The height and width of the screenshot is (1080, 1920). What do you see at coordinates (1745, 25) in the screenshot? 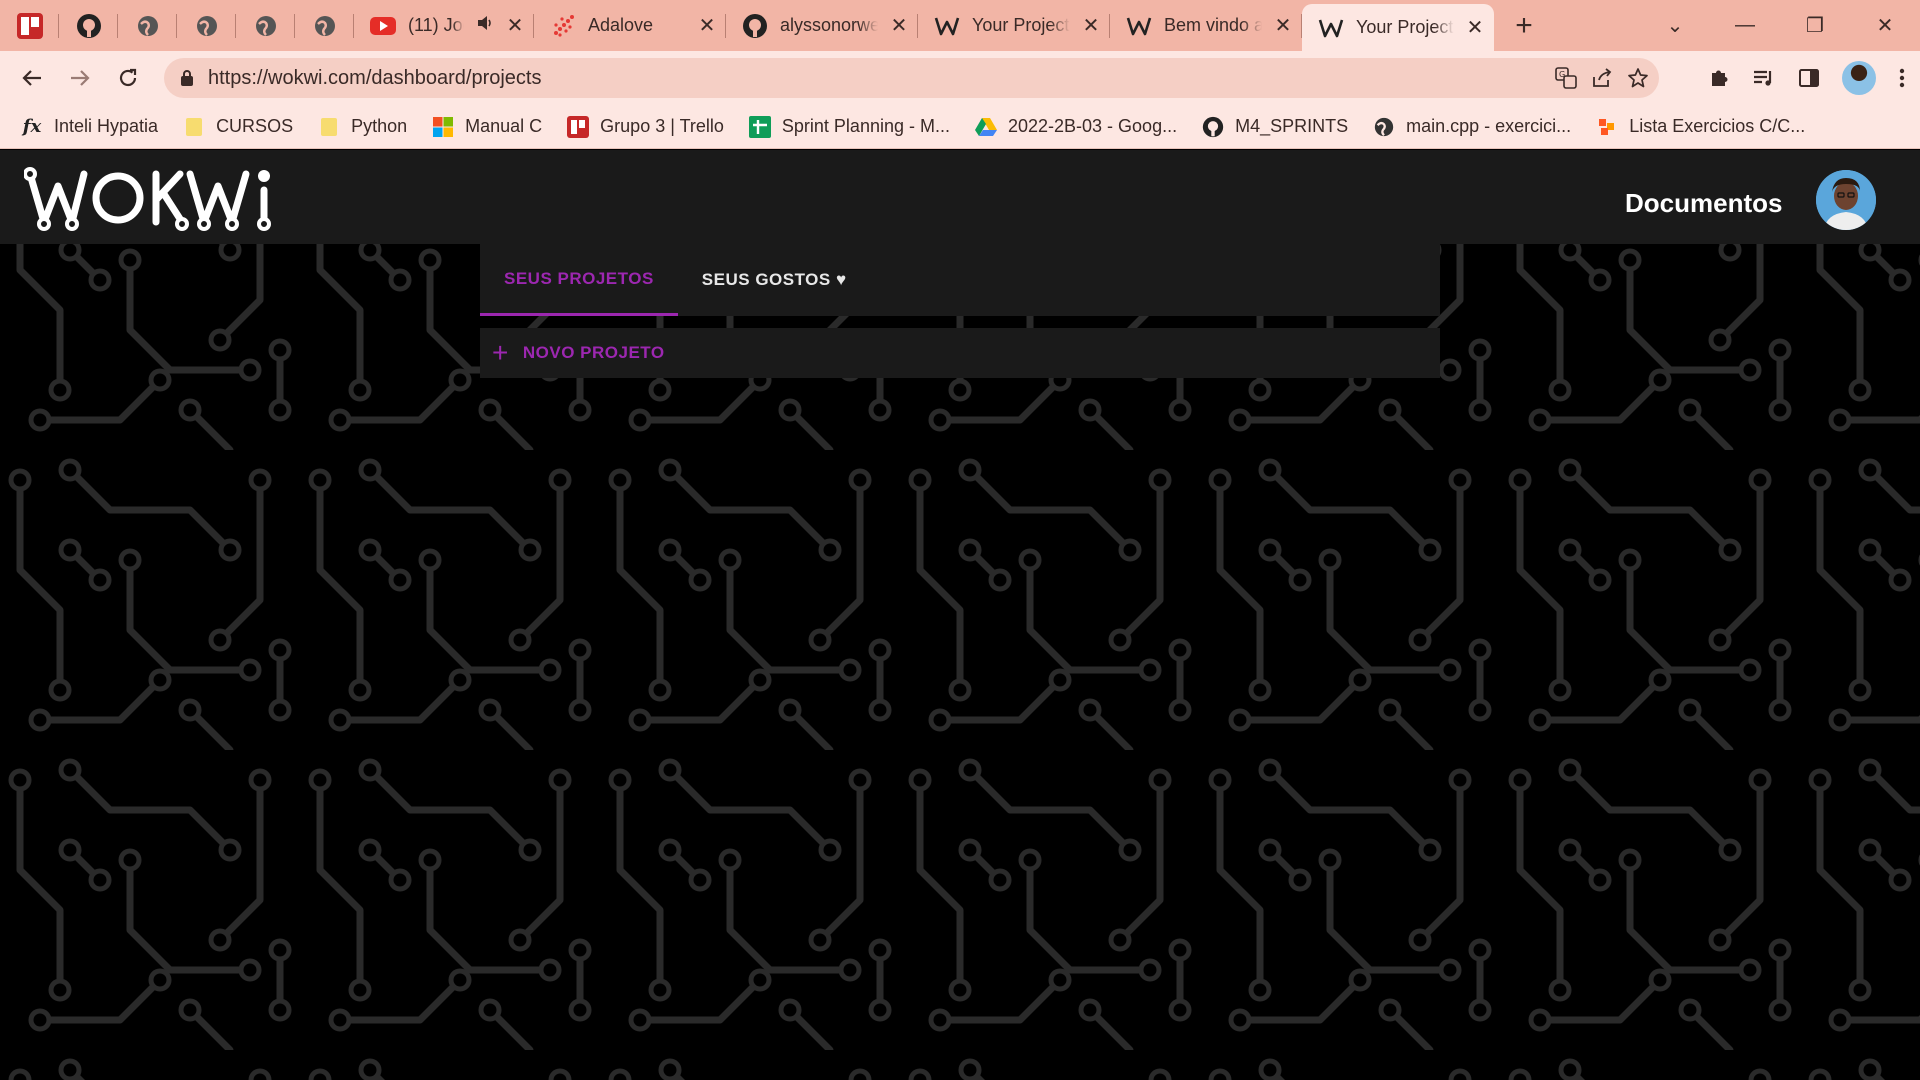
I see `minimize-icon: —` at bounding box center [1745, 25].